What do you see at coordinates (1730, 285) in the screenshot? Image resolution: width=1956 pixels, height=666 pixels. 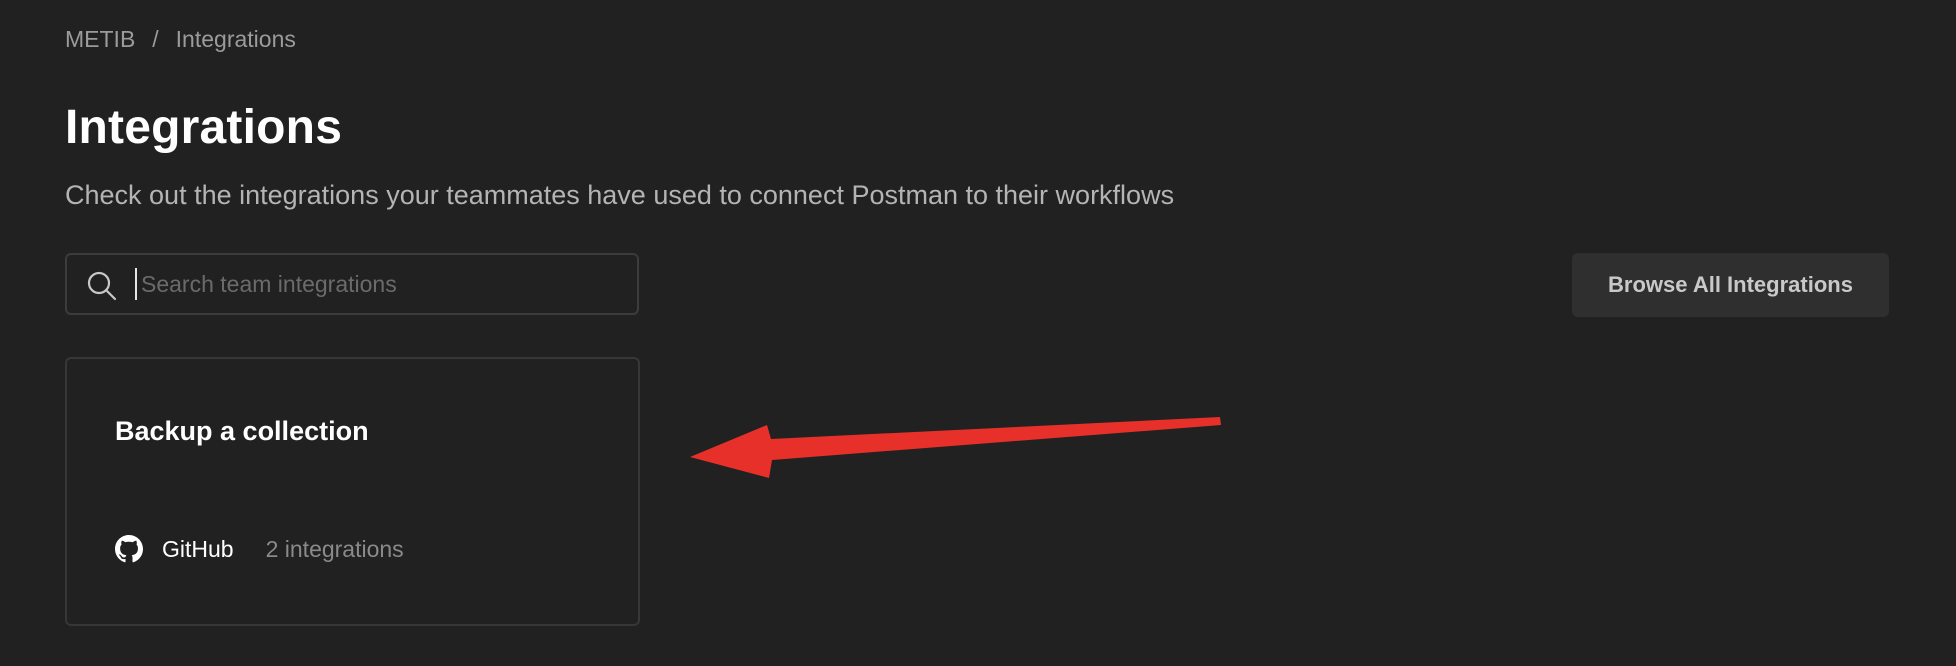 I see `browse-all-integrations-button: Browse All Integrations` at bounding box center [1730, 285].